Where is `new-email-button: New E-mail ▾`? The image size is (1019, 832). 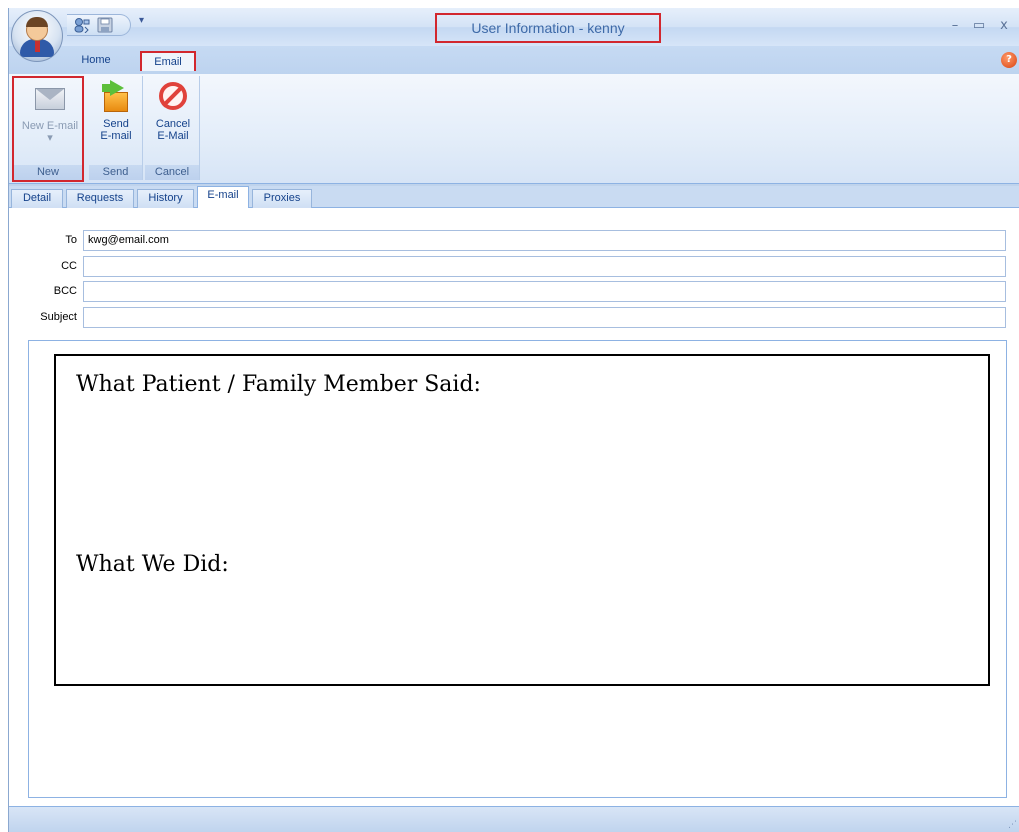
new-email-button: New E-mail ▾ is located at coordinates (50, 112).